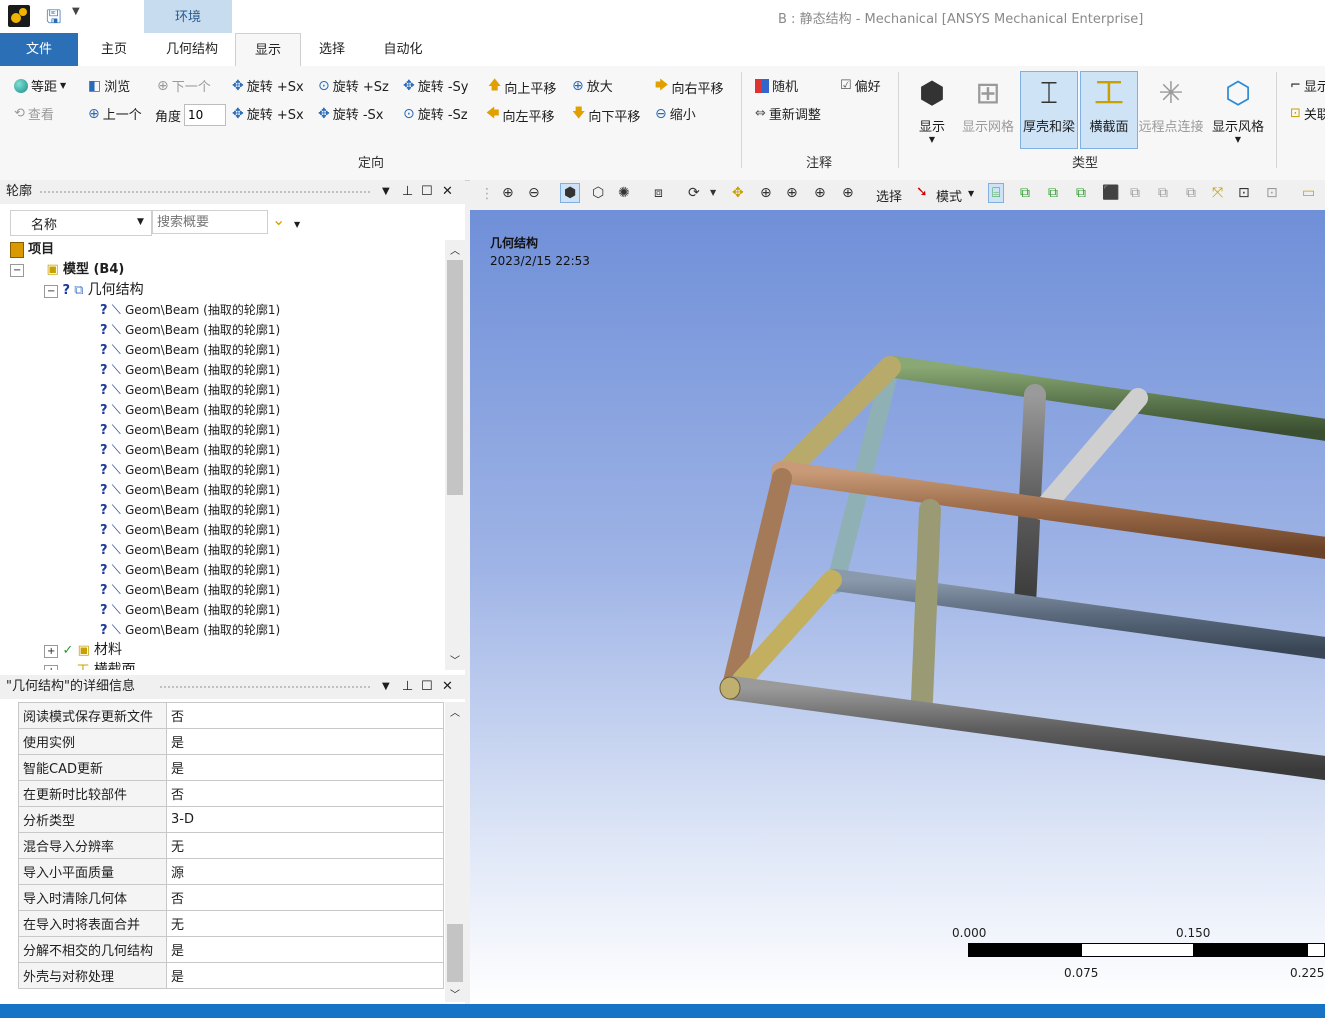  I want to click on random-colors-button: 随机, so click(776, 85).